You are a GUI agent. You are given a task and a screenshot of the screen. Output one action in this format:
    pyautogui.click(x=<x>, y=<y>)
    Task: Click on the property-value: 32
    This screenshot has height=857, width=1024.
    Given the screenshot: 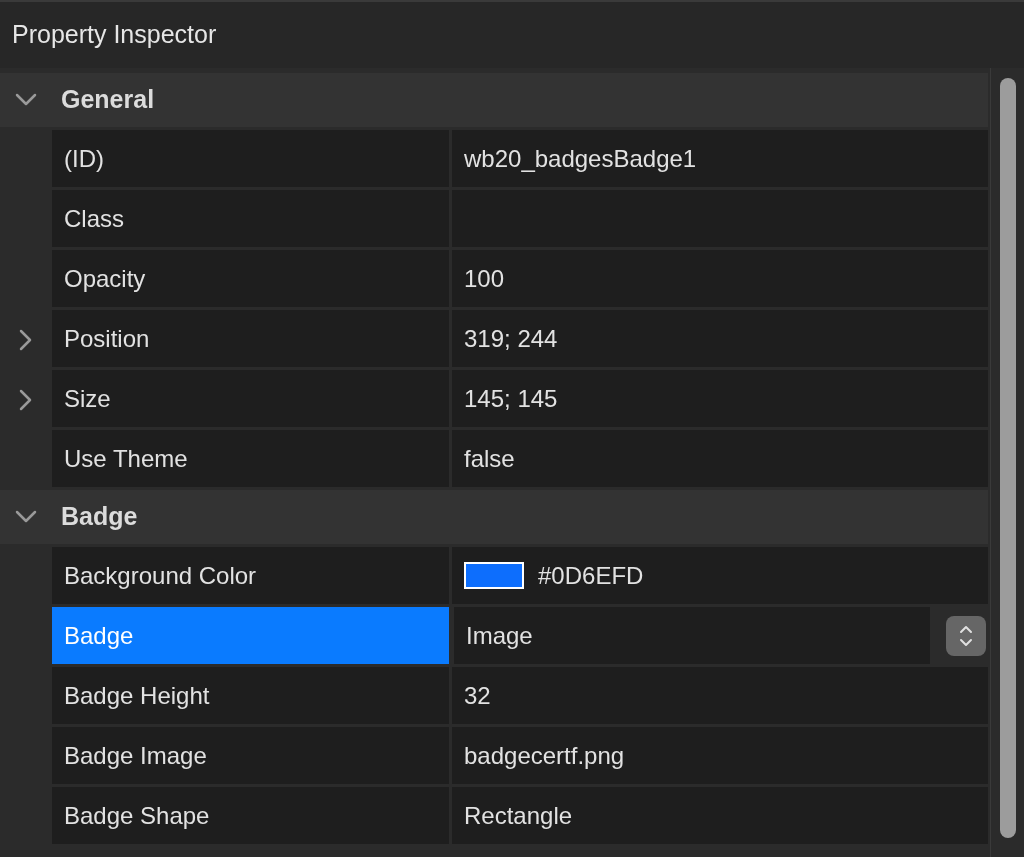 What is the action you would take?
    pyautogui.click(x=720, y=695)
    